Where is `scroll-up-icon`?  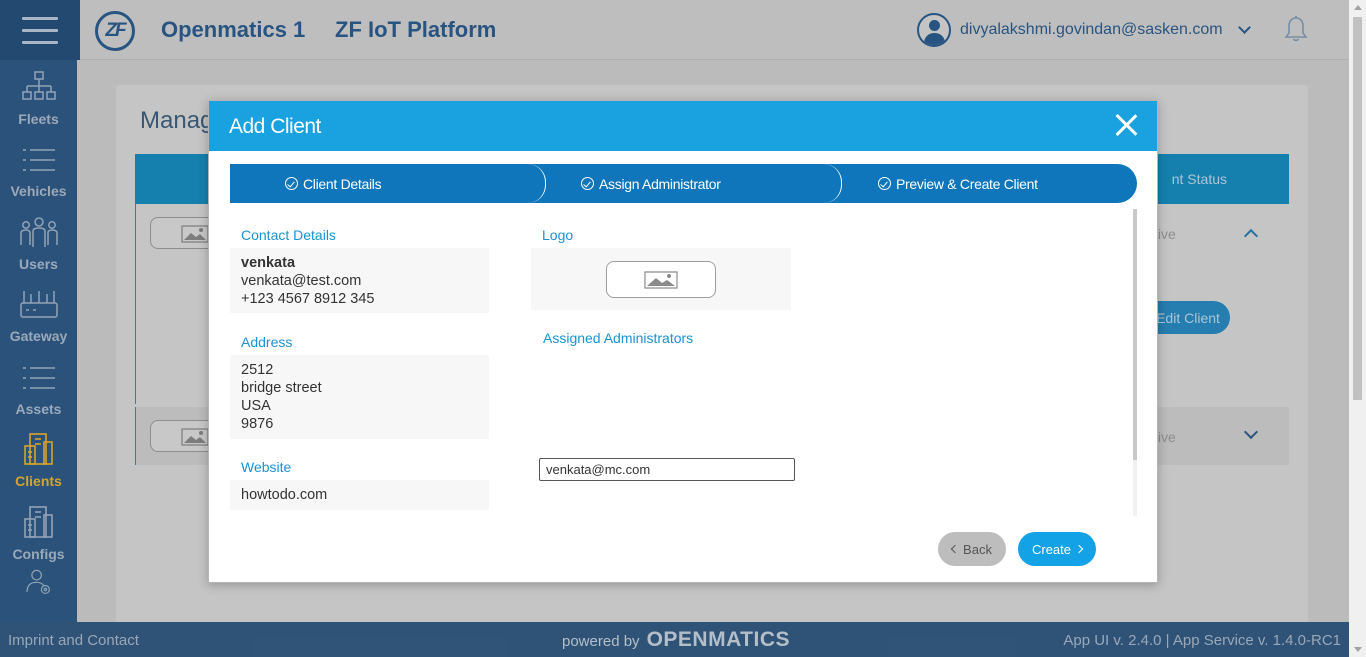
scroll-up-icon is located at coordinates (1358, 7).